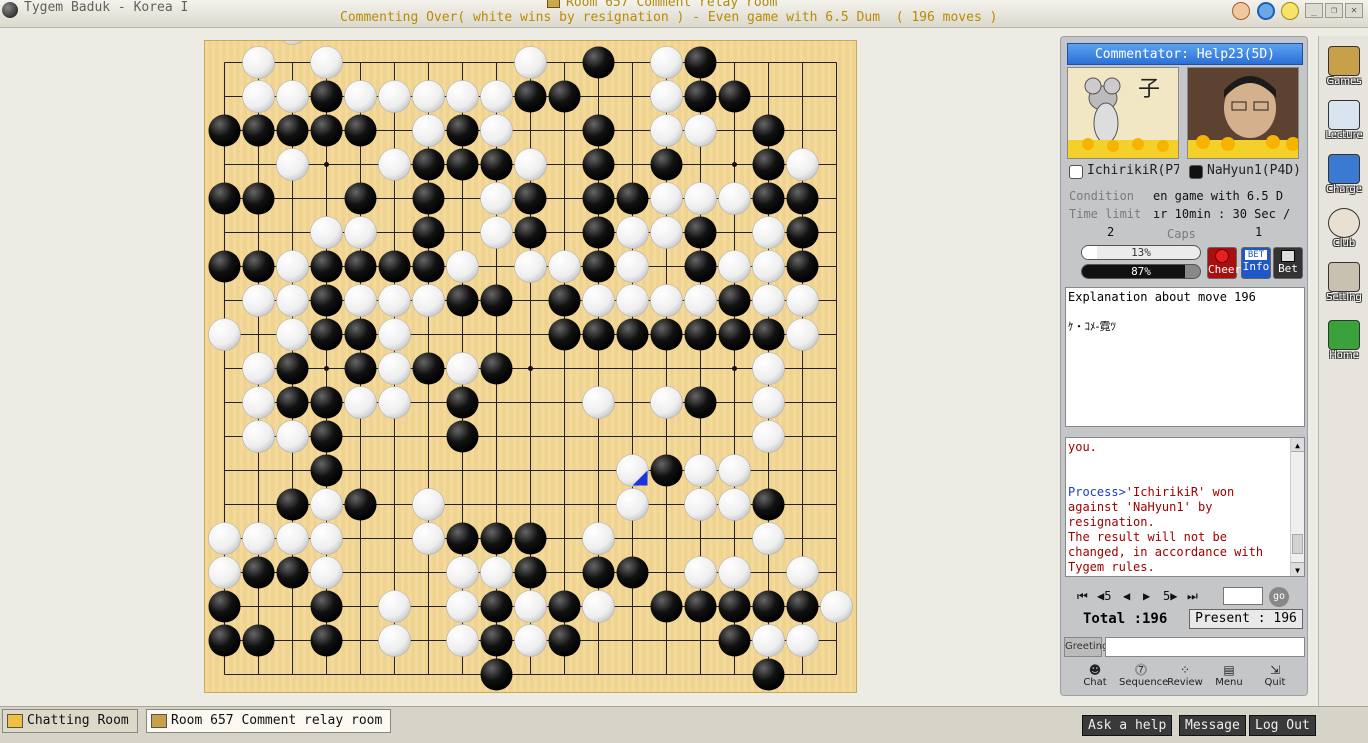 The width and height of the screenshot is (1368, 743). What do you see at coordinates (1354, 10) in the screenshot?
I see `close-button: ✕` at bounding box center [1354, 10].